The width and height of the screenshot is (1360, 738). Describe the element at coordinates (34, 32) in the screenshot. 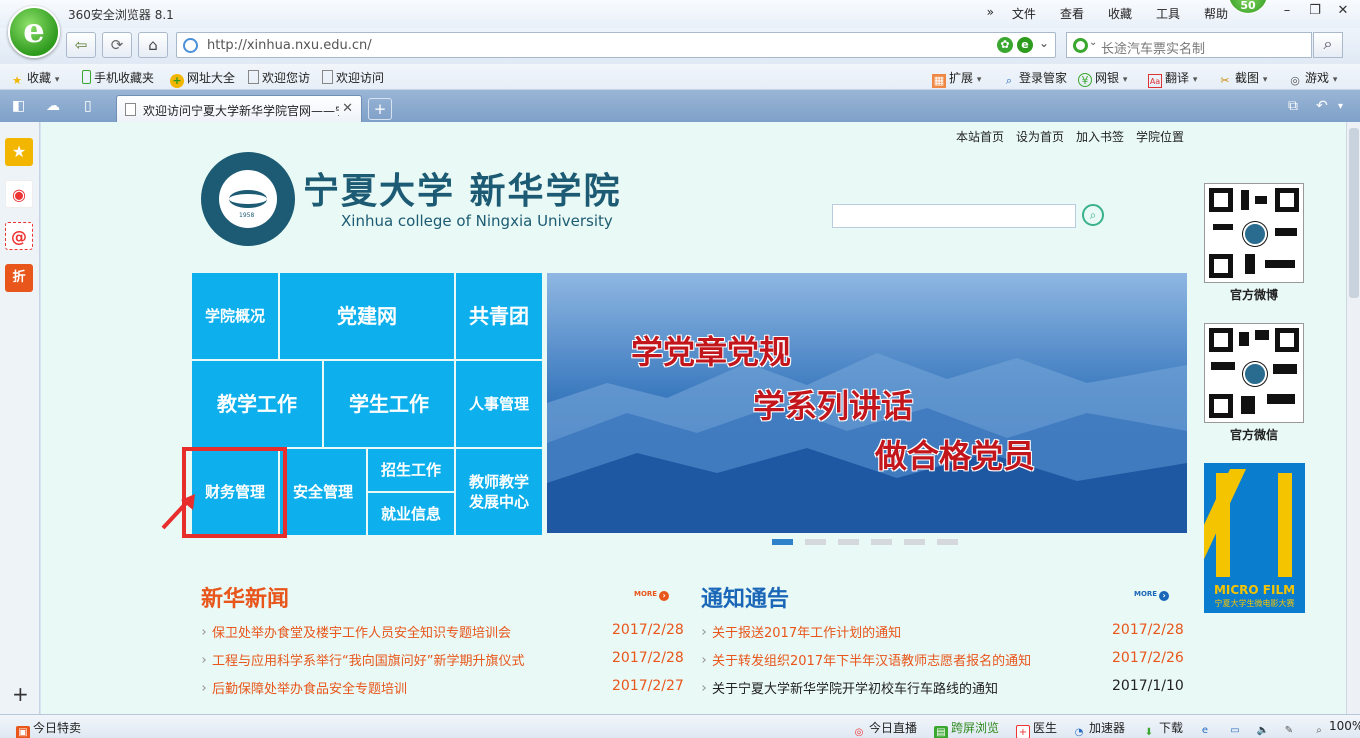

I see `browser-logo-icon: e` at that location.